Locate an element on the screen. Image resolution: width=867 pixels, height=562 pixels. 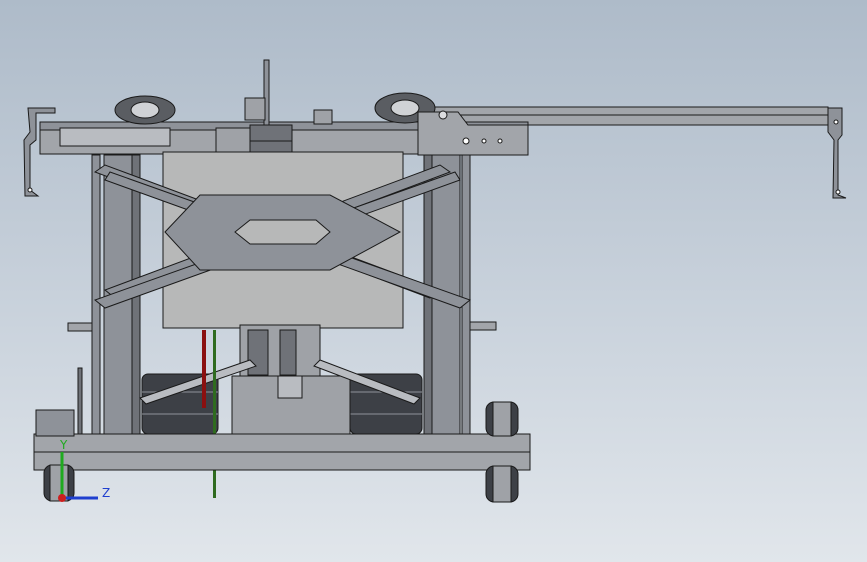
red-rod is located at coordinates (204, 369).